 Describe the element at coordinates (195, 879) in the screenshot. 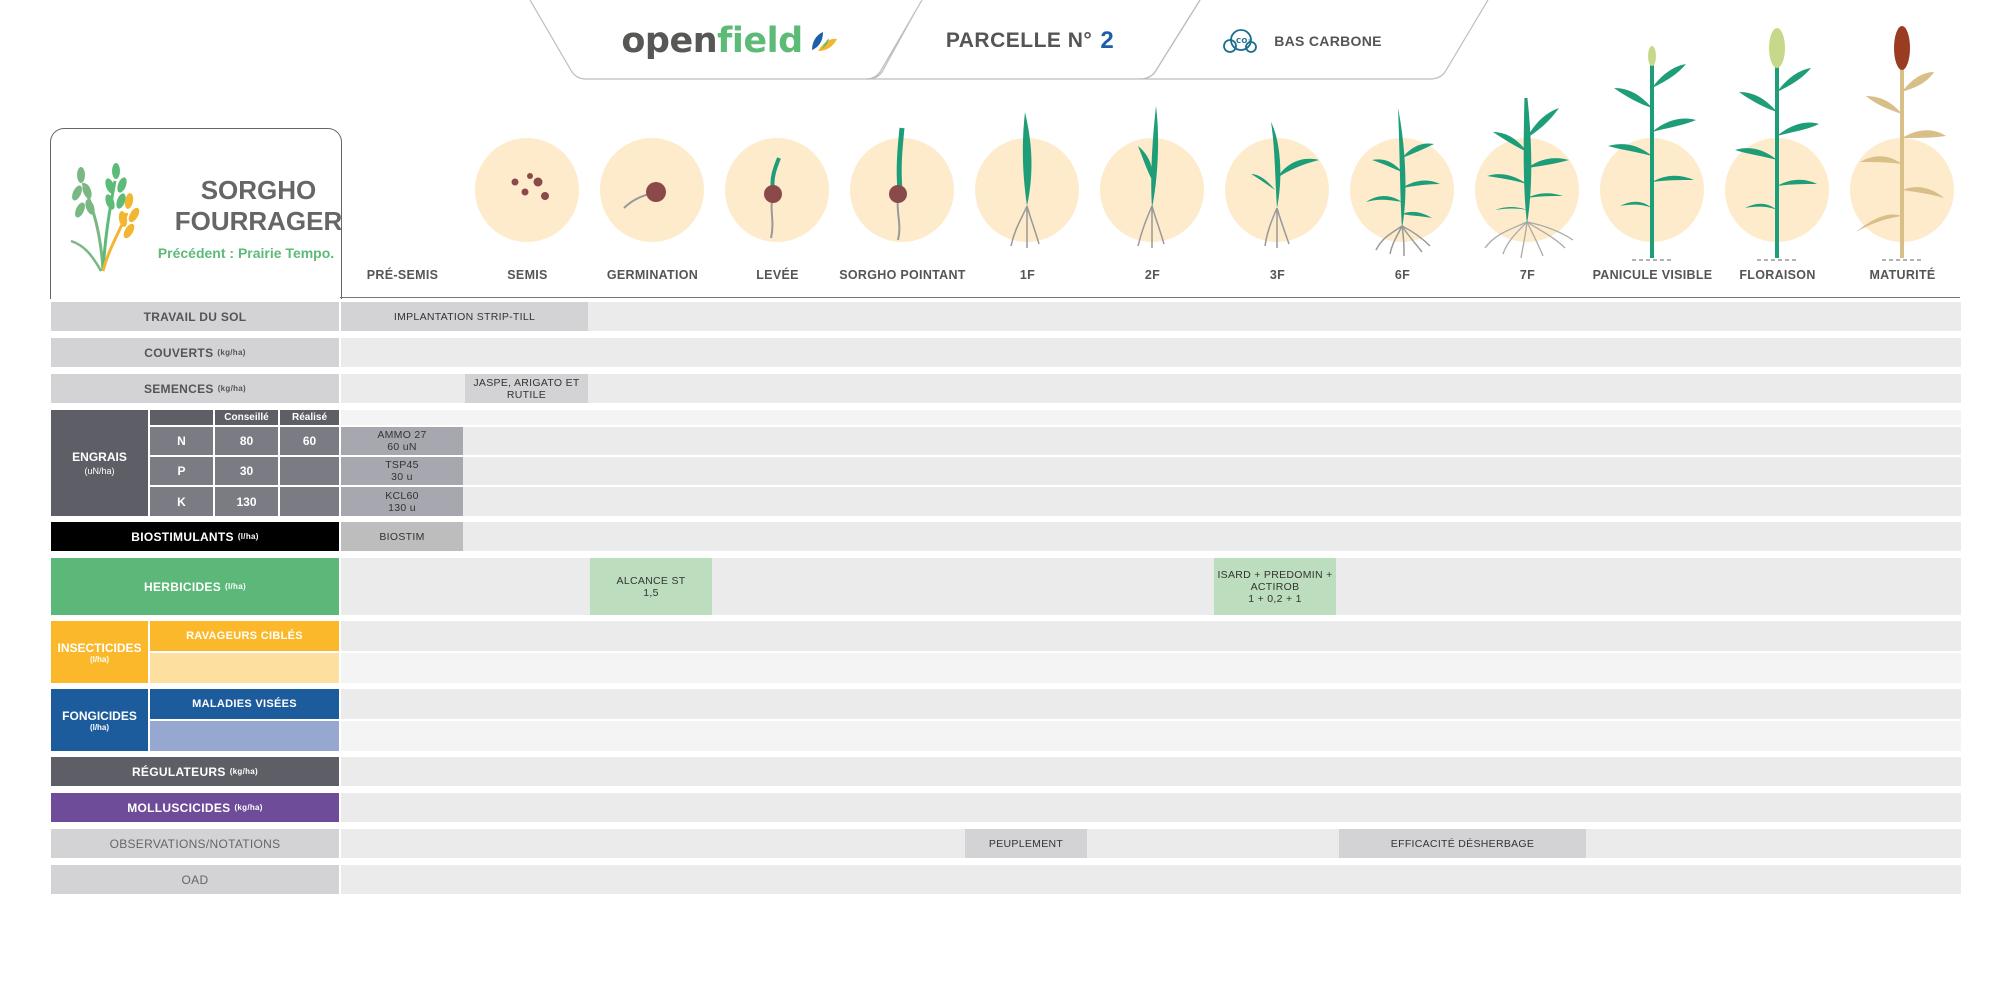

I see `row-label-oad: OAD` at that location.